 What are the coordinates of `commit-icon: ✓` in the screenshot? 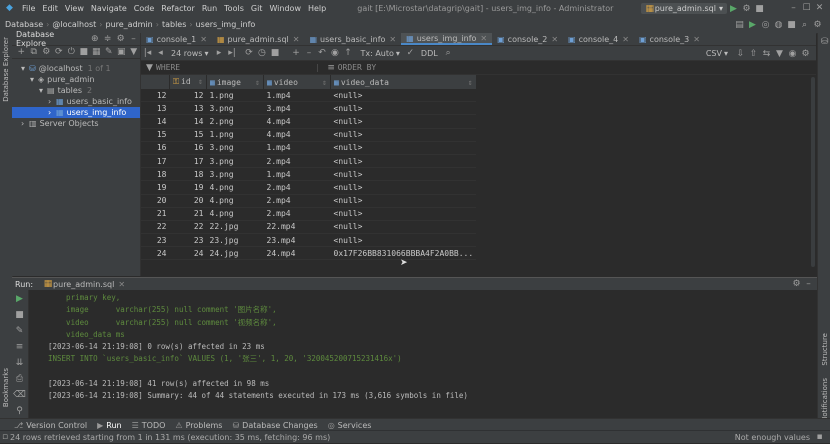 It's located at (410, 53).